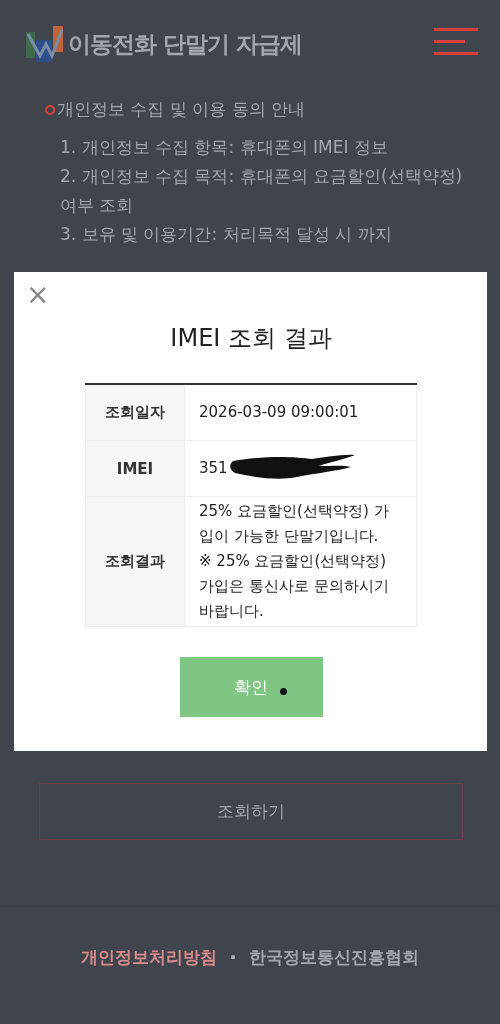 The width and height of the screenshot is (500, 1024). Describe the element at coordinates (301, 412) in the screenshot. I see `table-cell: 2026-03-09 09:00:01` at that location.